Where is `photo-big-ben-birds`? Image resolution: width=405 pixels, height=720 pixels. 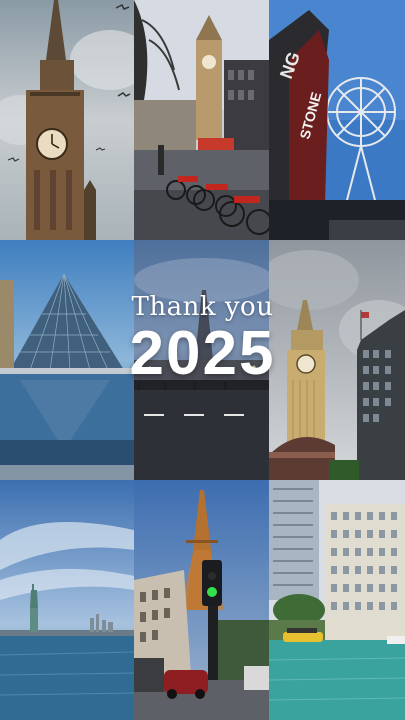
photo-big-ben-birds is located at coordinates (67, 120).